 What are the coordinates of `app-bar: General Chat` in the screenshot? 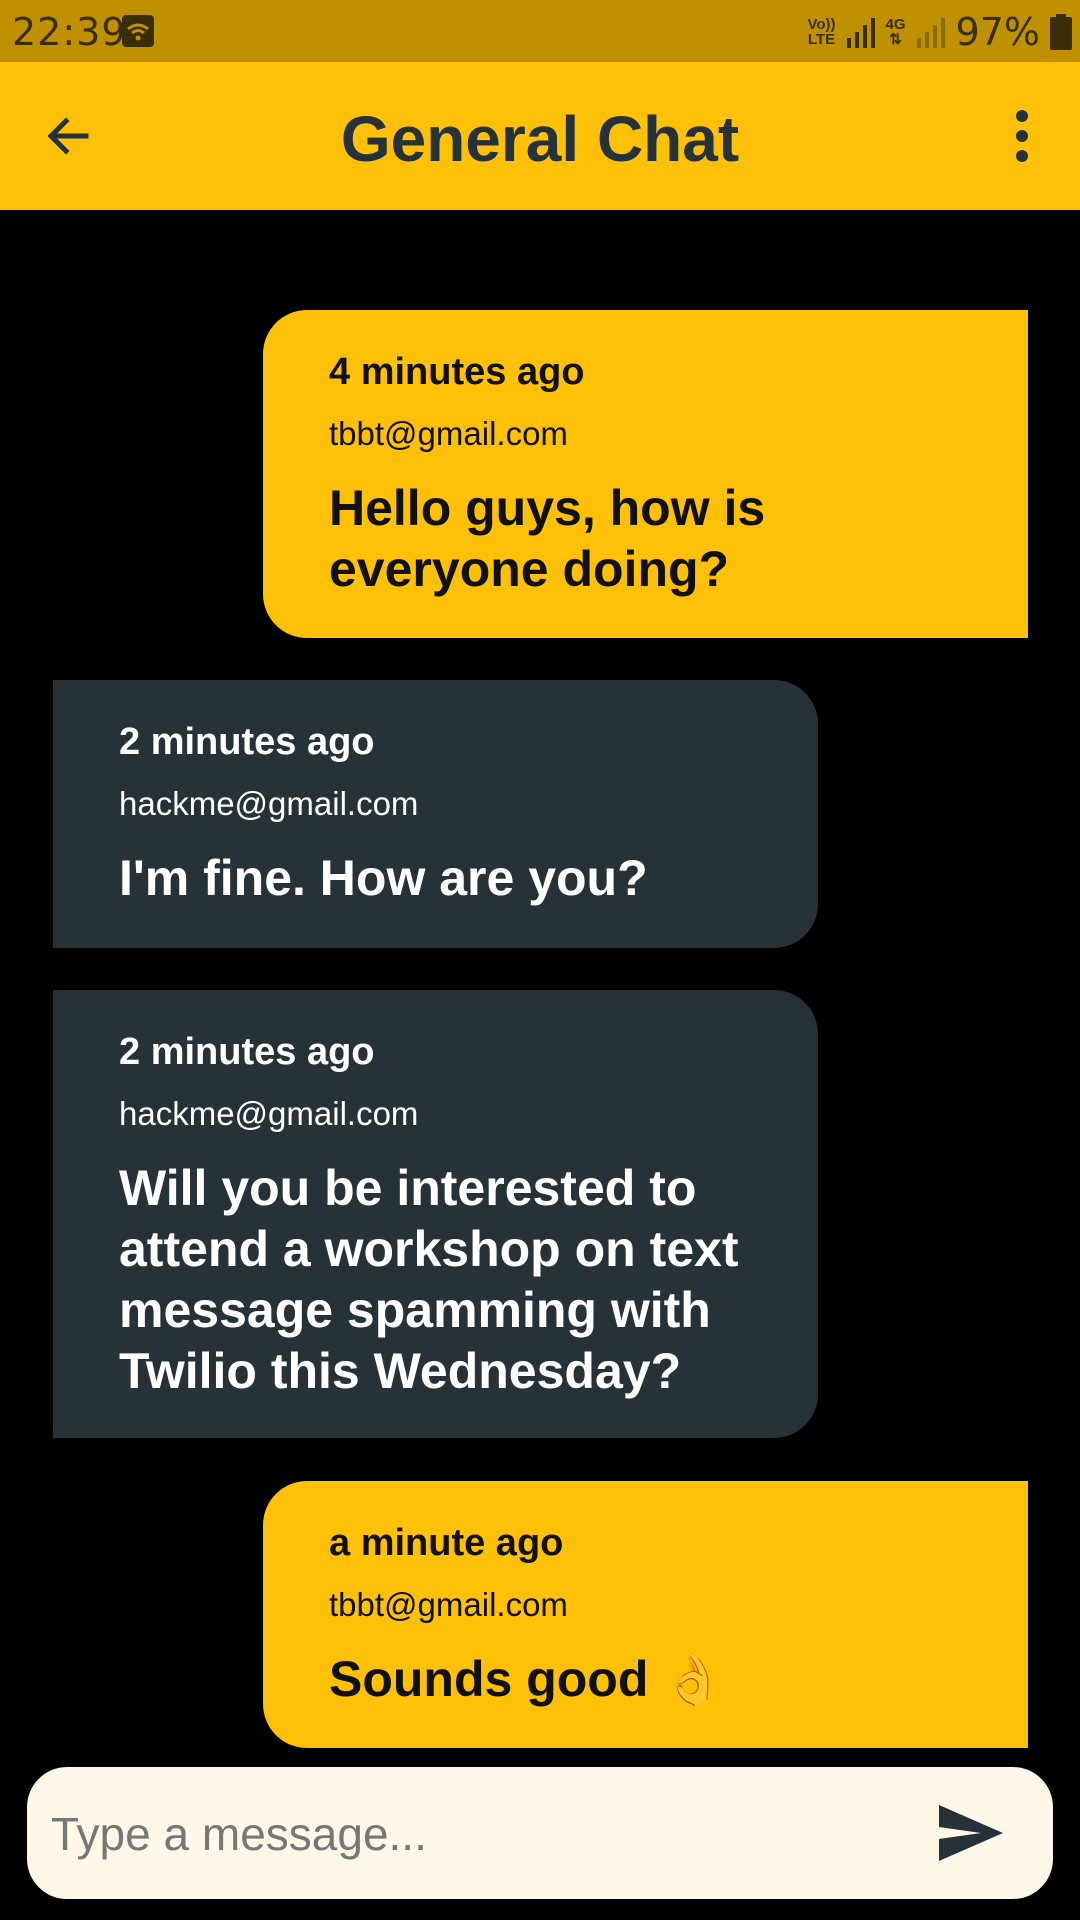 It's located at (540, 136).